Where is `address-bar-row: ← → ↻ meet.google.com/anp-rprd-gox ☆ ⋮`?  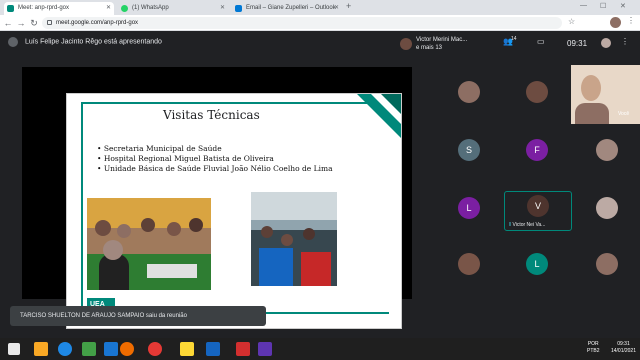
address-bar-row: ← → ↻ meet.google.com/anp-rprd-gox ☆ ⋮ is located at coordinates (320, 23).